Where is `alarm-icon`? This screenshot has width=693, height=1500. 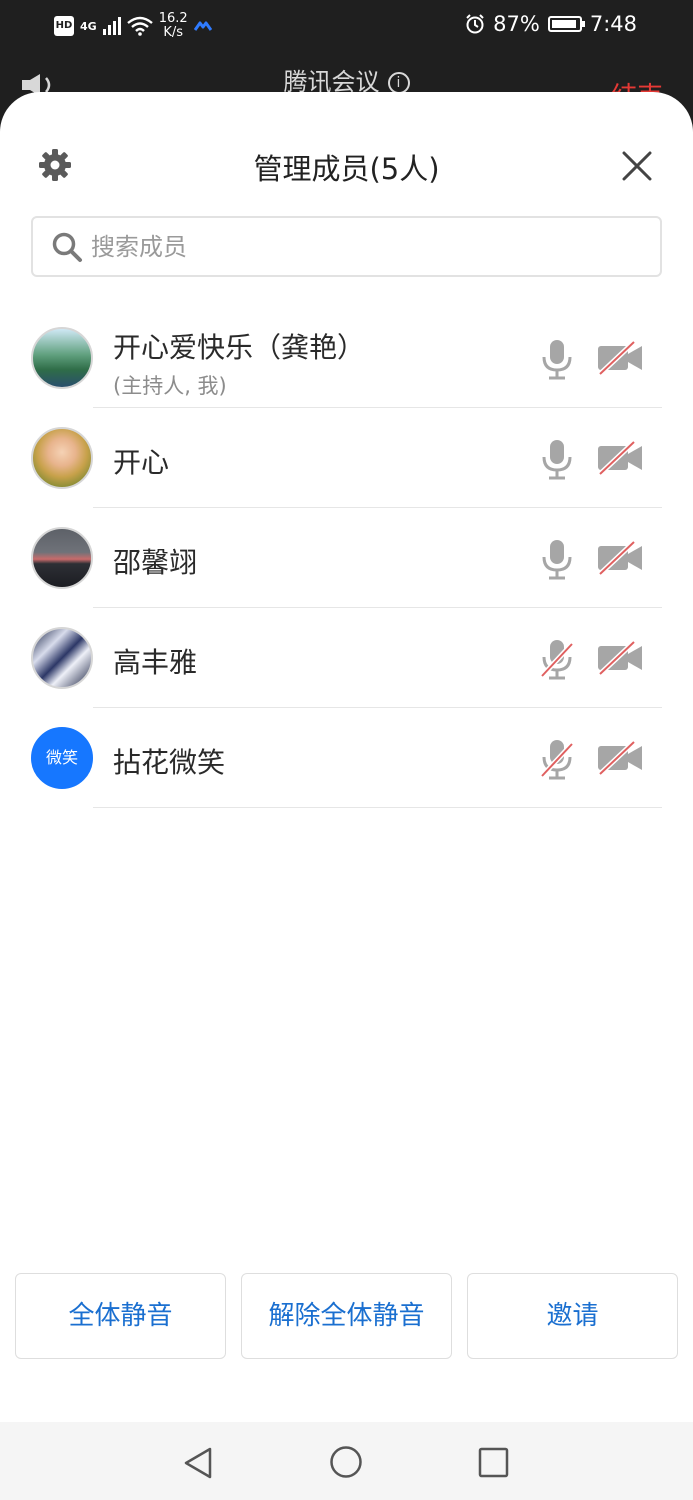 alarm-icon is located at coordinates (475, 24).